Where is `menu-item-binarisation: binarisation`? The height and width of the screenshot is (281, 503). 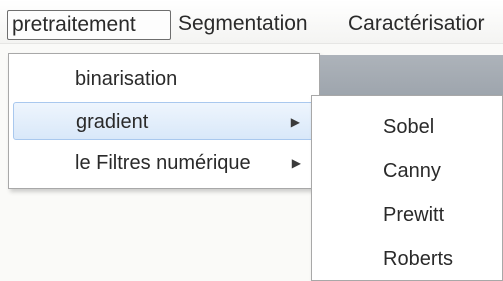
menu-item-binarisation: binarisation is located at coordinates (164, 79).